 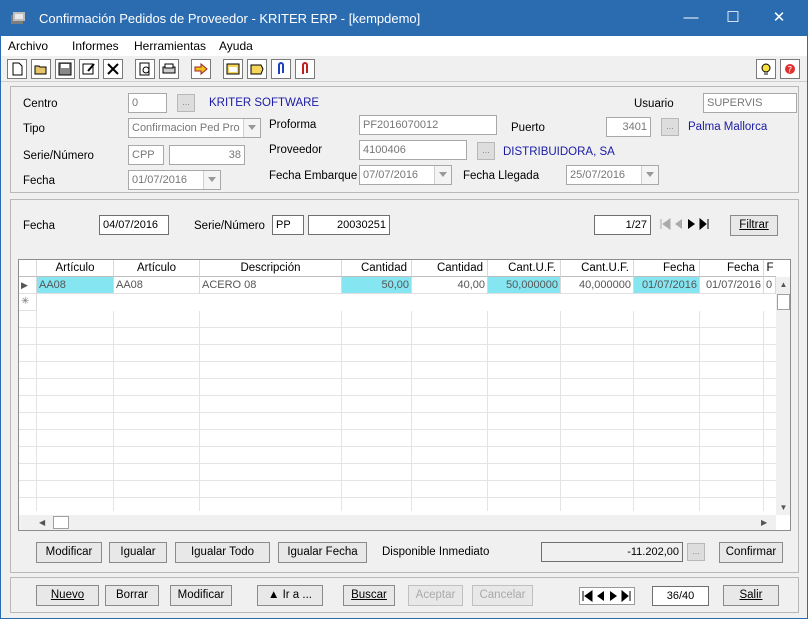 I want to click on fecha-field: 01/07/2016, so click(x=174, y=180).